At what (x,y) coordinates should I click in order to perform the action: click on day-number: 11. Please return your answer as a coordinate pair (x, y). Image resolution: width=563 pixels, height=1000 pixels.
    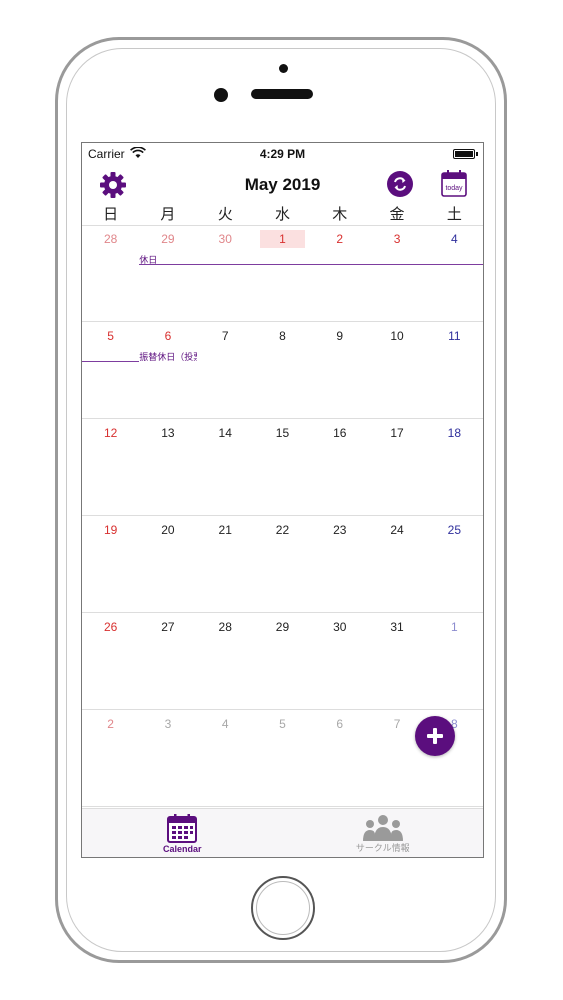
    Looking at the image, I should click on (454, 336).